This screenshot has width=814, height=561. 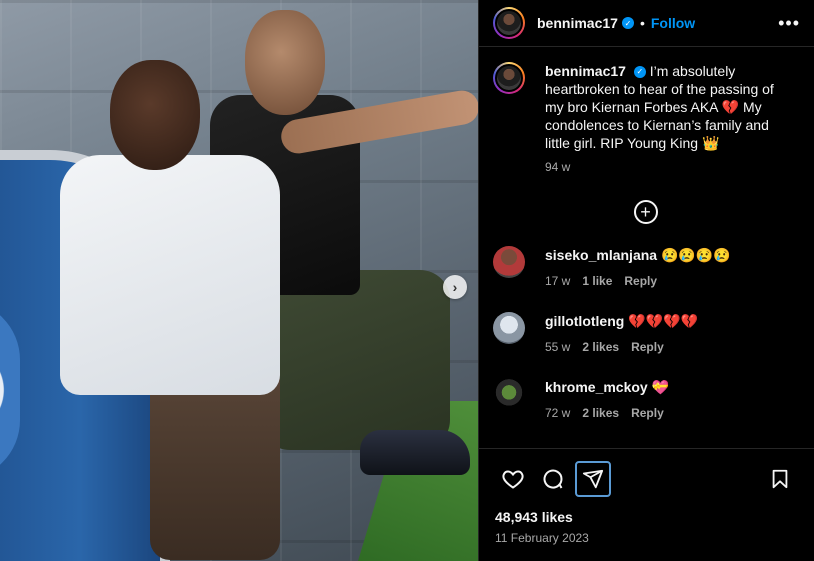 I want to click on comment-username: gillotlotleng, so click(x=584, y=321).